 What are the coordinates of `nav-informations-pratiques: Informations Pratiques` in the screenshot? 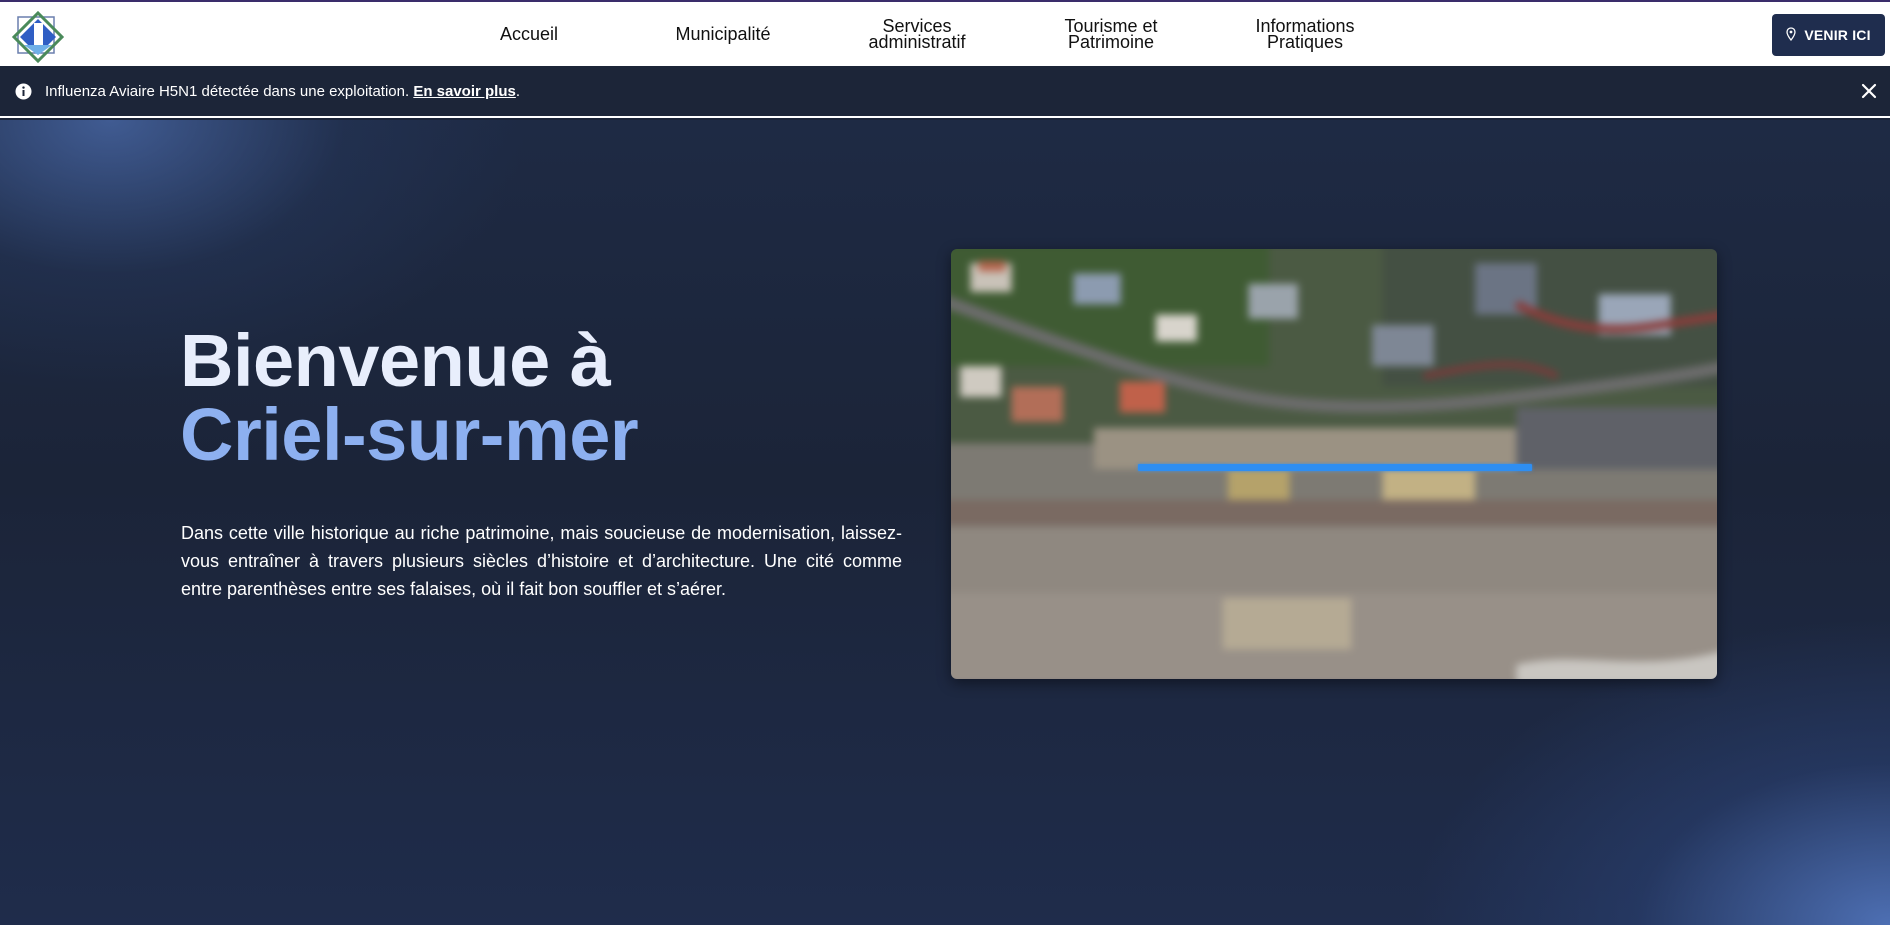 It's located at (1305, 34).